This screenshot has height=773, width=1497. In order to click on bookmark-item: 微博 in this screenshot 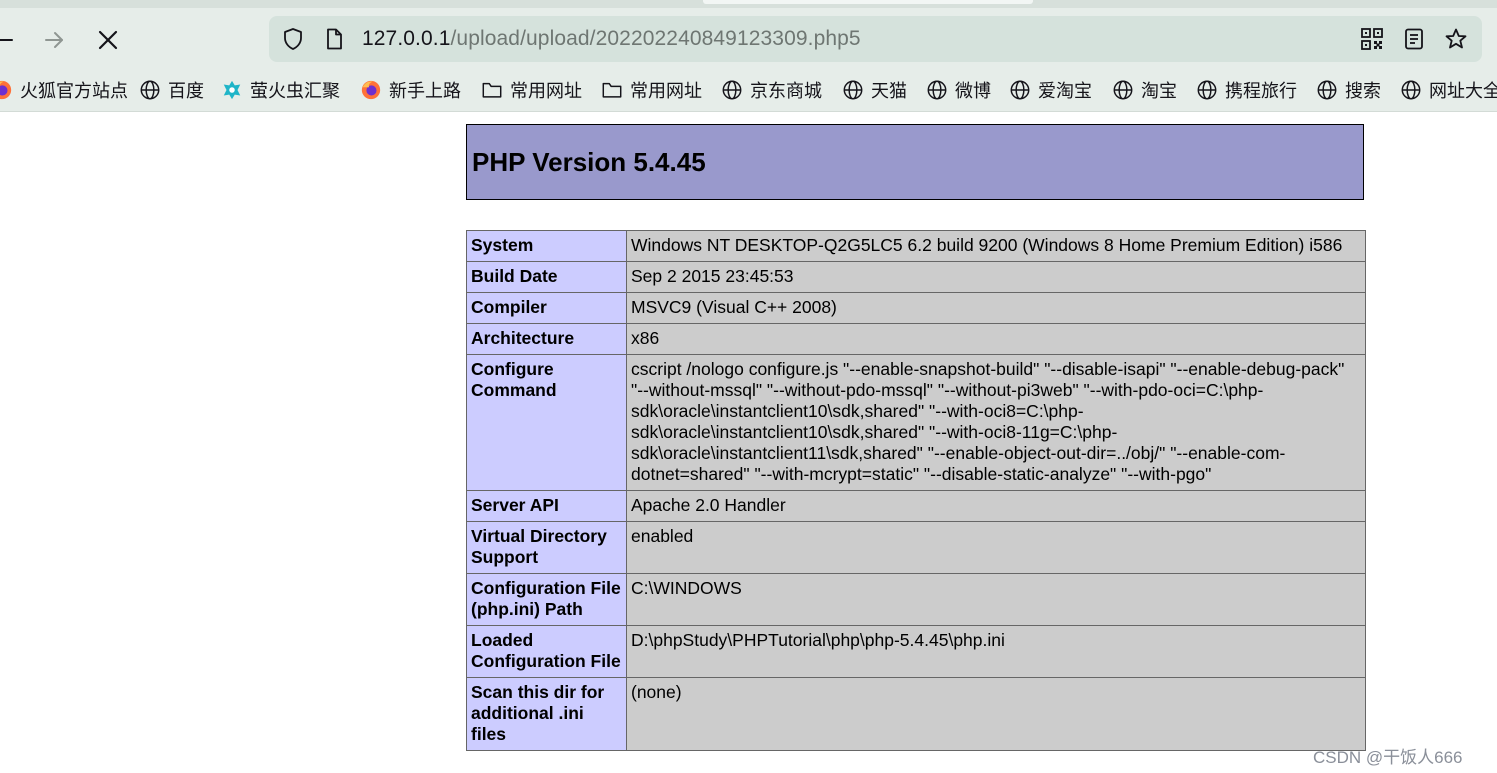, I will do `click(958, 90)`.